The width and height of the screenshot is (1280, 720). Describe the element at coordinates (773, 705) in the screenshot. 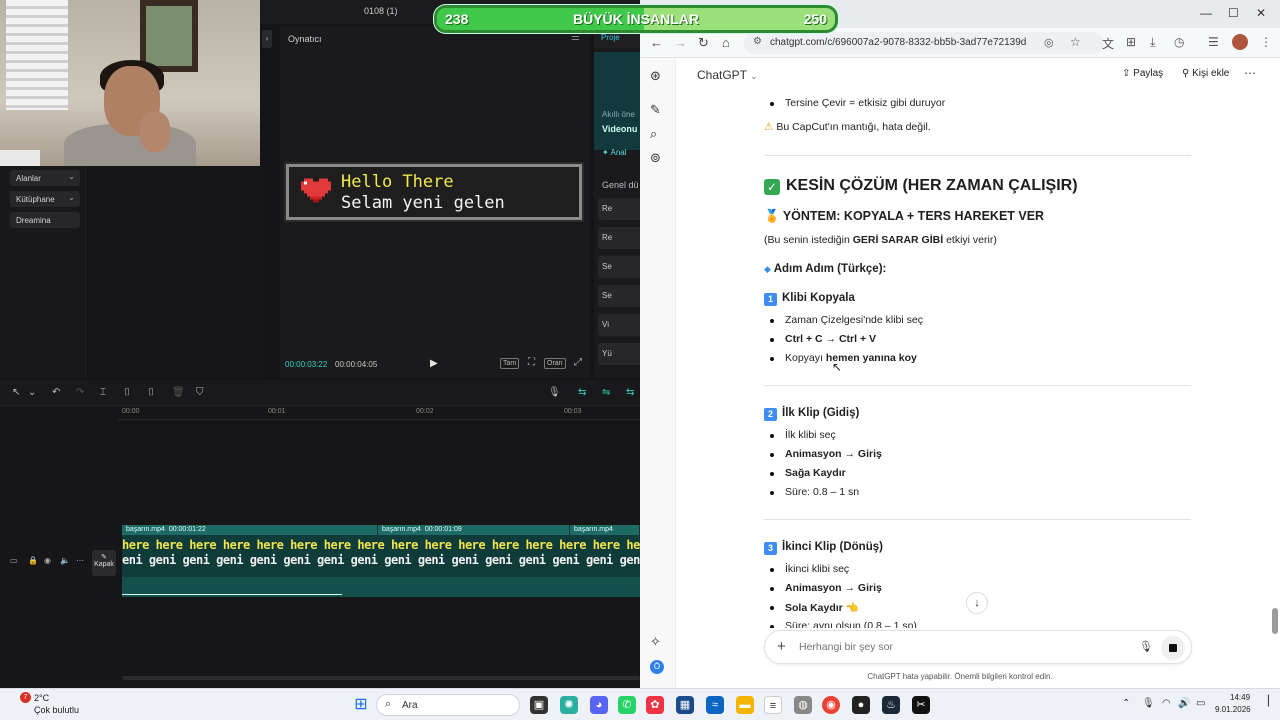

I see `notepad-icon: ≡` at that location.